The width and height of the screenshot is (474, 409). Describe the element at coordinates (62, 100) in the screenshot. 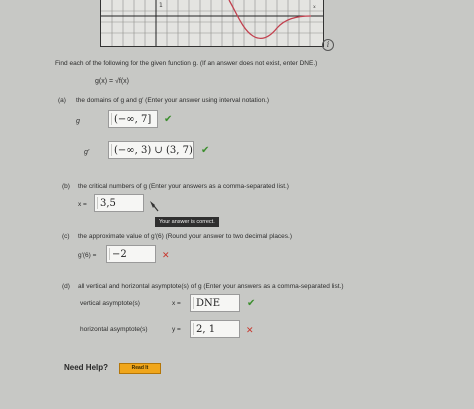

I see `part-a-label: (a)` at that location.